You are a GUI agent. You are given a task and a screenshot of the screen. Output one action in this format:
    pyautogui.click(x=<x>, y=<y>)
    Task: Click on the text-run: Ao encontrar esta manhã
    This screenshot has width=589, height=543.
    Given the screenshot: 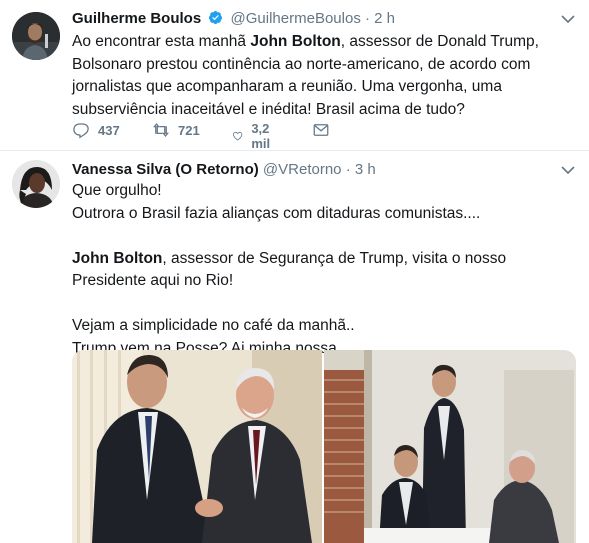 What is the action you would take?
    pyautogui.click(x=161, y=41)
    